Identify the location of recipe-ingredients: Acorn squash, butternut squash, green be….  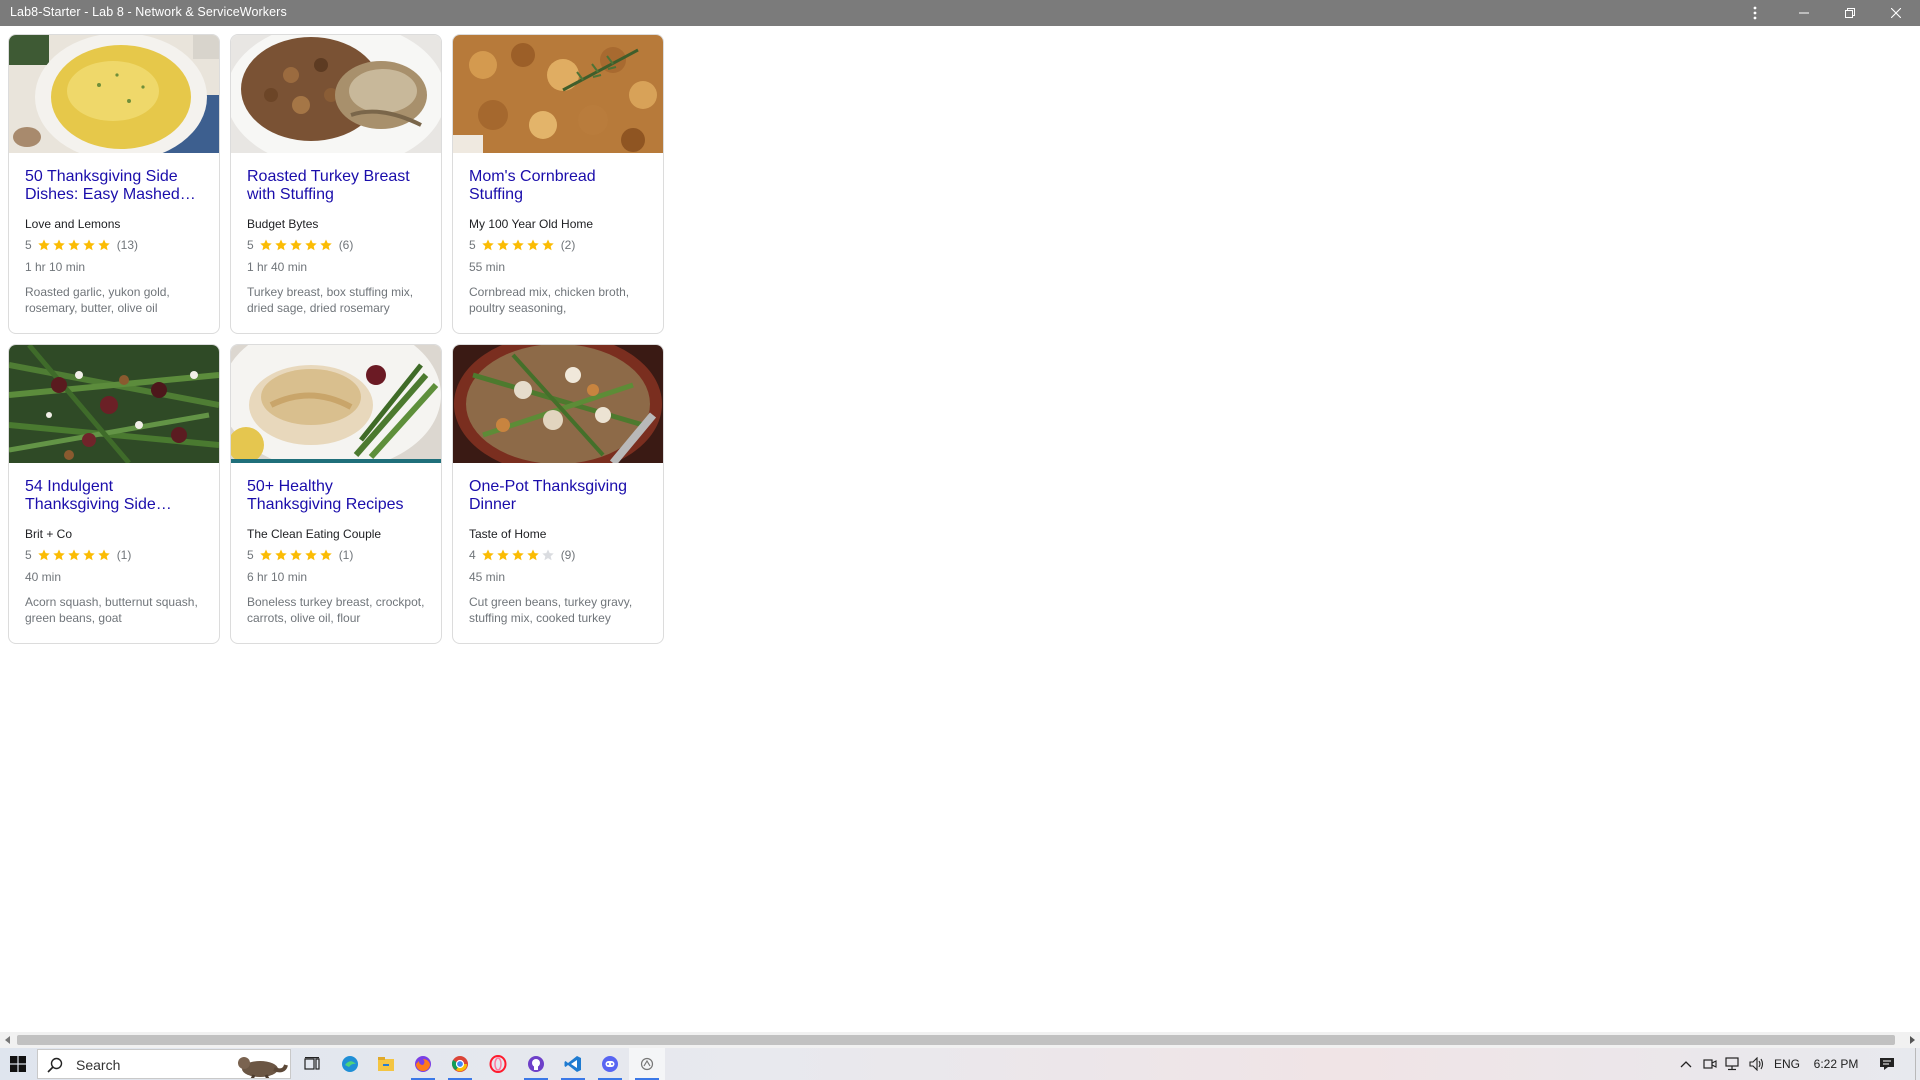
(111, 610).